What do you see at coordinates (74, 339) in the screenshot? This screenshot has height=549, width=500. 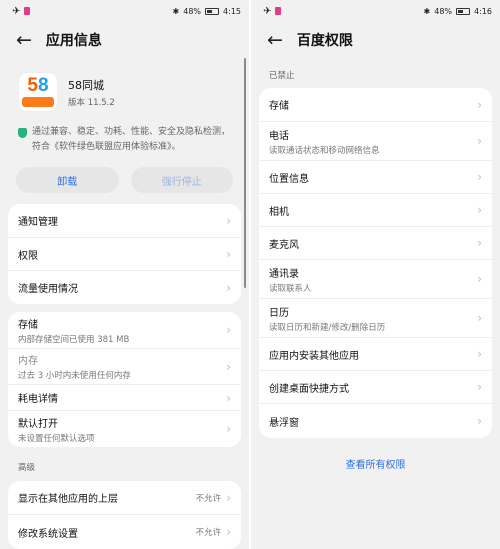 I see `storage-sub: 内部存储空间已使用 381 MB` at bounding box center [74, 339].